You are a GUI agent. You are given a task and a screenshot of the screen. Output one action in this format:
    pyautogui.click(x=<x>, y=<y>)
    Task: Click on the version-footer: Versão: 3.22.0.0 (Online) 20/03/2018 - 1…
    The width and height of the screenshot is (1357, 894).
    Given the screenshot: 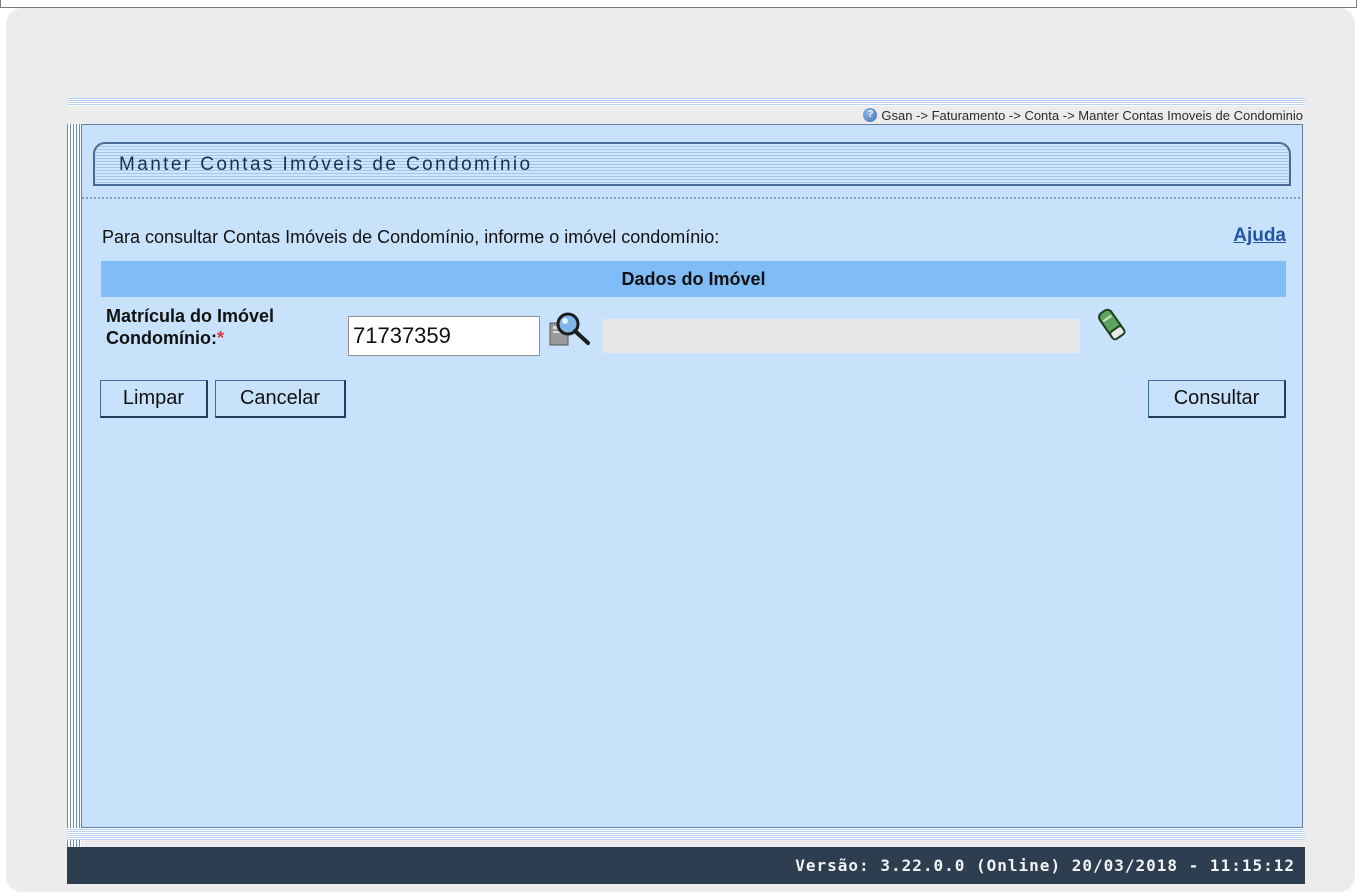 What is the action you would take?
    pyautogui.click(x=686, y=865)
    